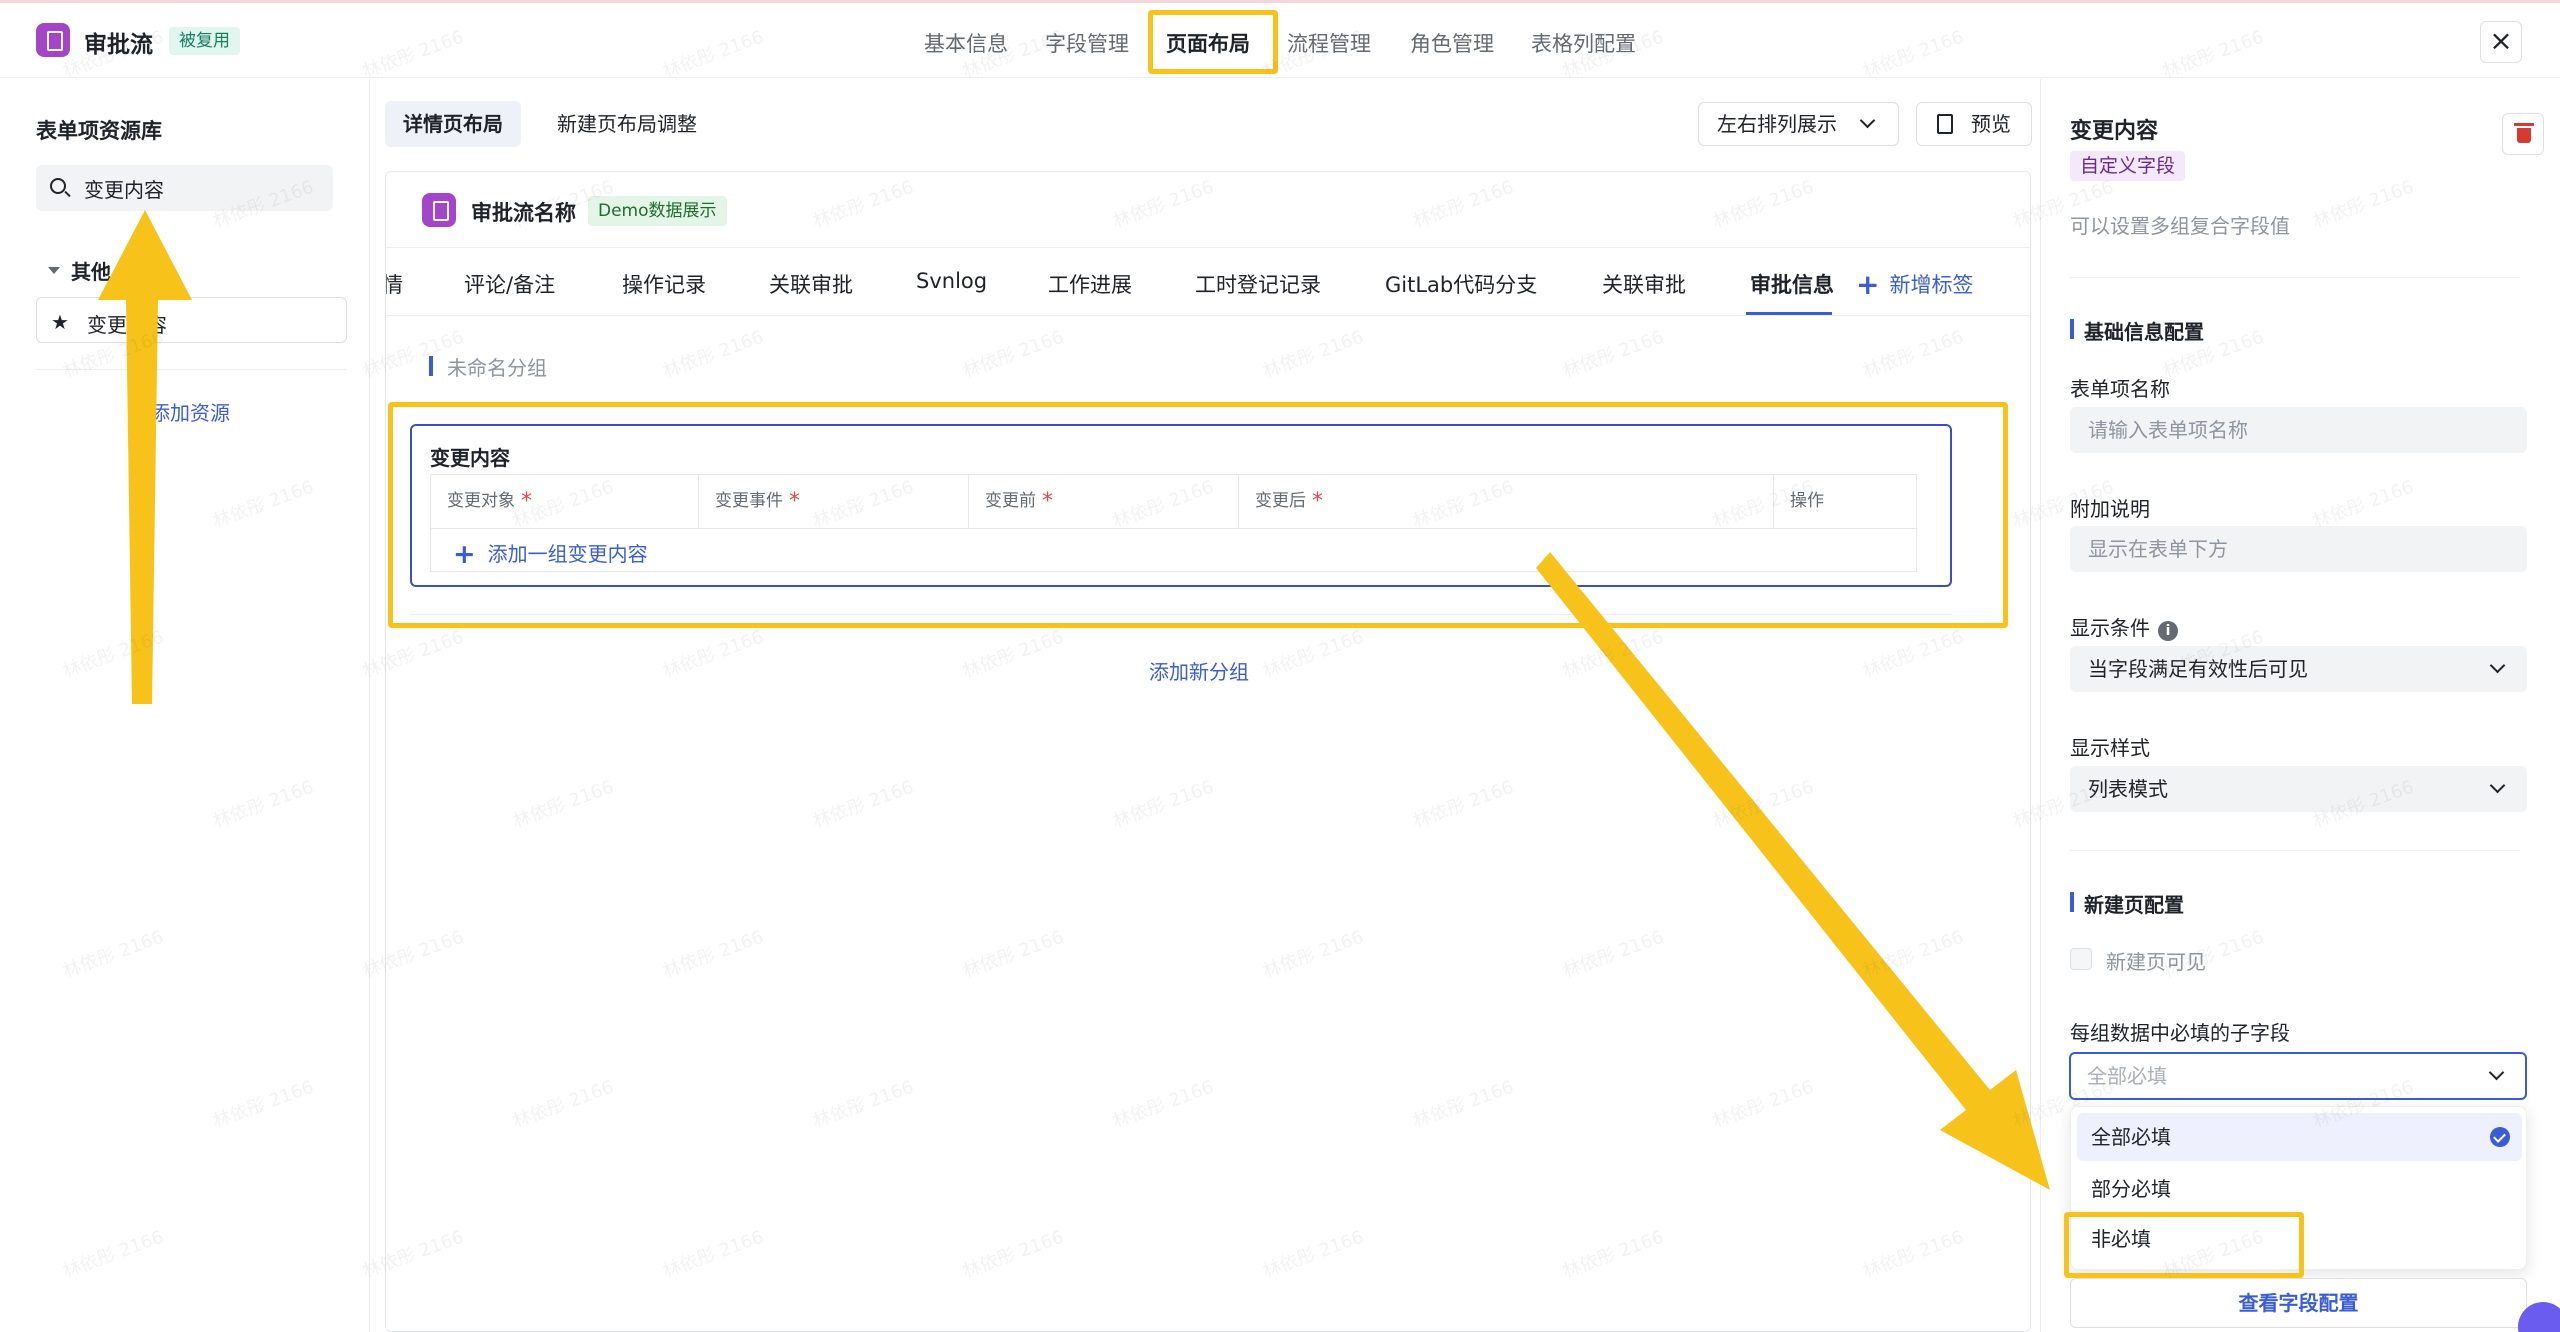 This screenshot has height=1332, width=2560. I want to click on tab-detail-layout: 详情页布局, so click(453, 124).